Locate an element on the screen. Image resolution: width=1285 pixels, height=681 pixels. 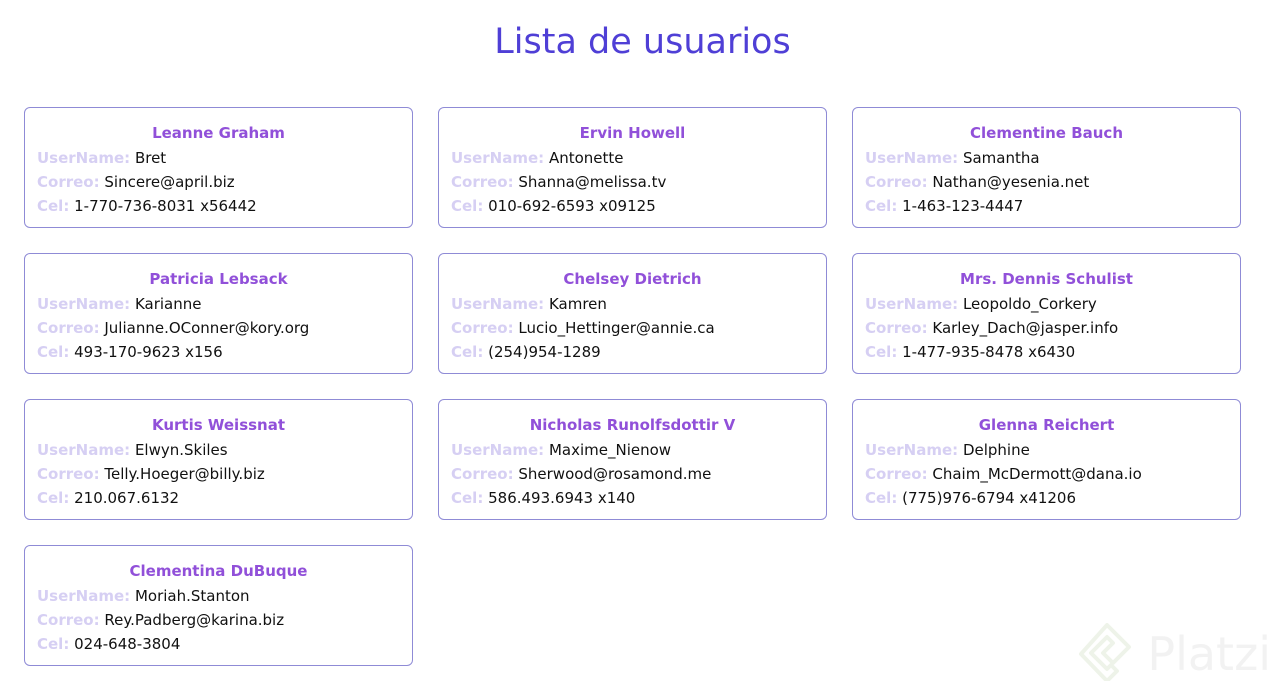
platzi-logo-icon is located at coordinates (1107, 651).